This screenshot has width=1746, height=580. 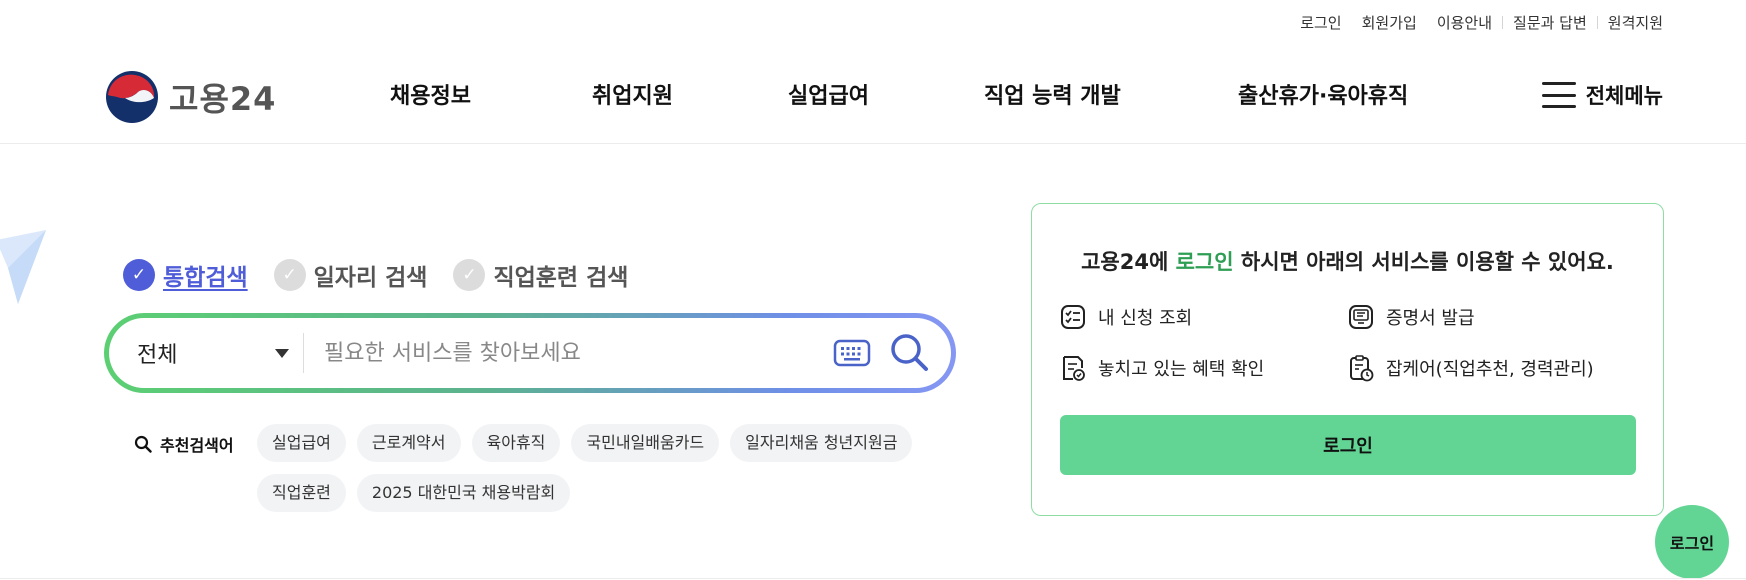 I want to click on utility-login-link: 로그인, so click(x=1320, y=22).